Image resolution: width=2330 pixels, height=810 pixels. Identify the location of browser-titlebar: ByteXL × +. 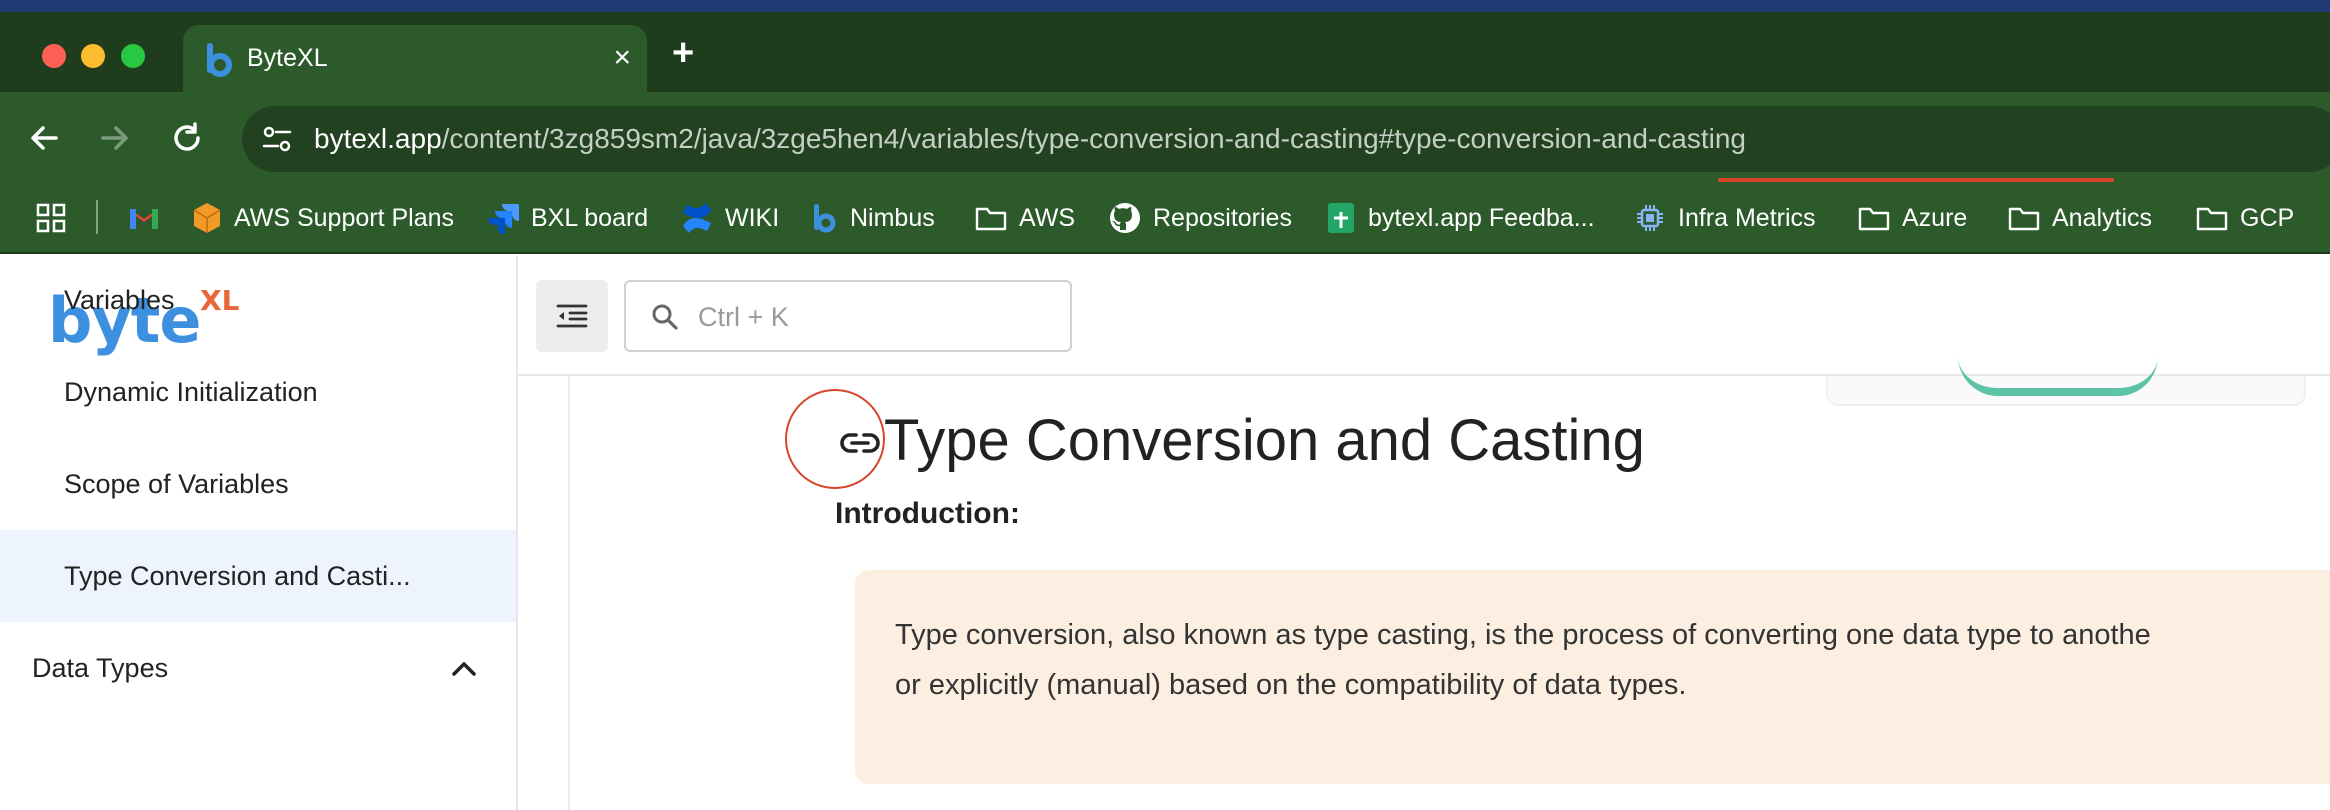
(1165, 48).